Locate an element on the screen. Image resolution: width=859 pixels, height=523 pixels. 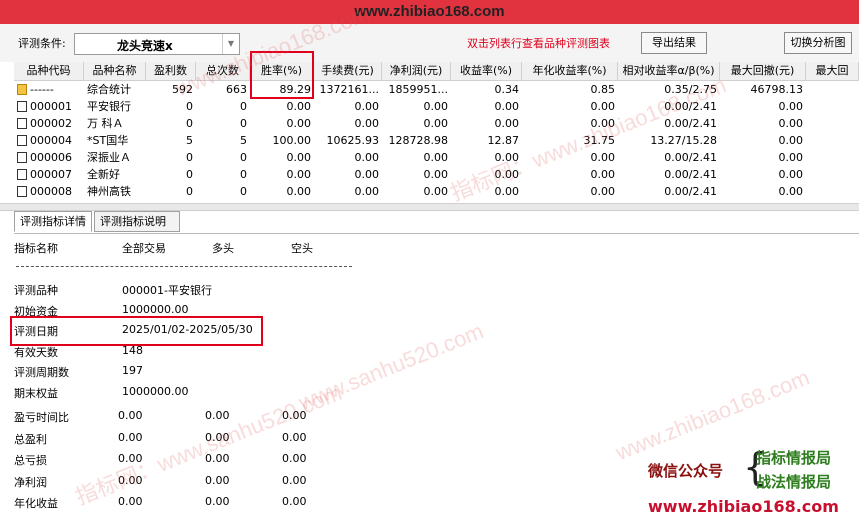
table-cell: 100.00 is located at coordinates (282, 140).